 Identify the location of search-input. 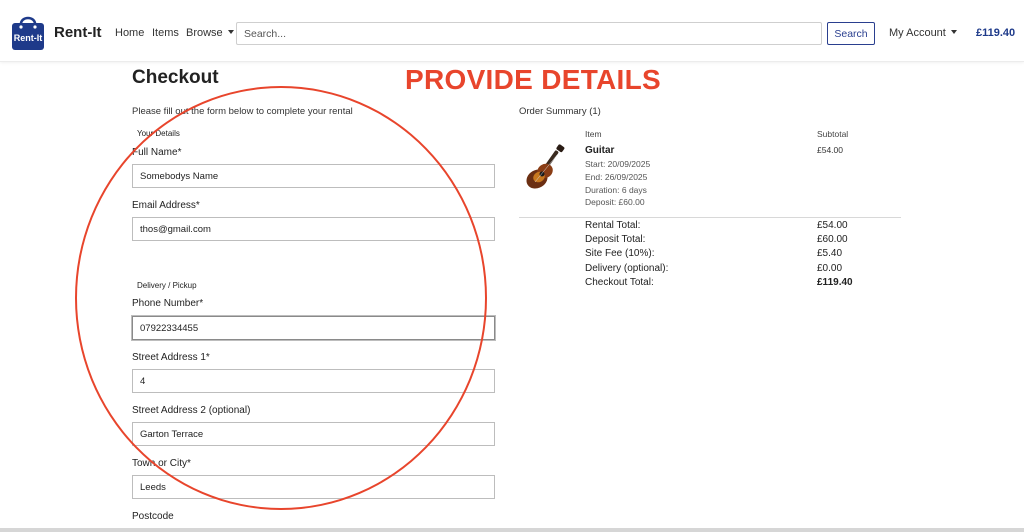
(529, 33).